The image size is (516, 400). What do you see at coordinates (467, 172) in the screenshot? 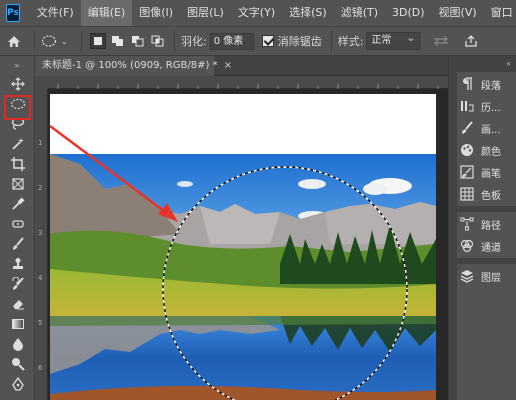
I see `brushes-icon` at bounding box center [467, 172].